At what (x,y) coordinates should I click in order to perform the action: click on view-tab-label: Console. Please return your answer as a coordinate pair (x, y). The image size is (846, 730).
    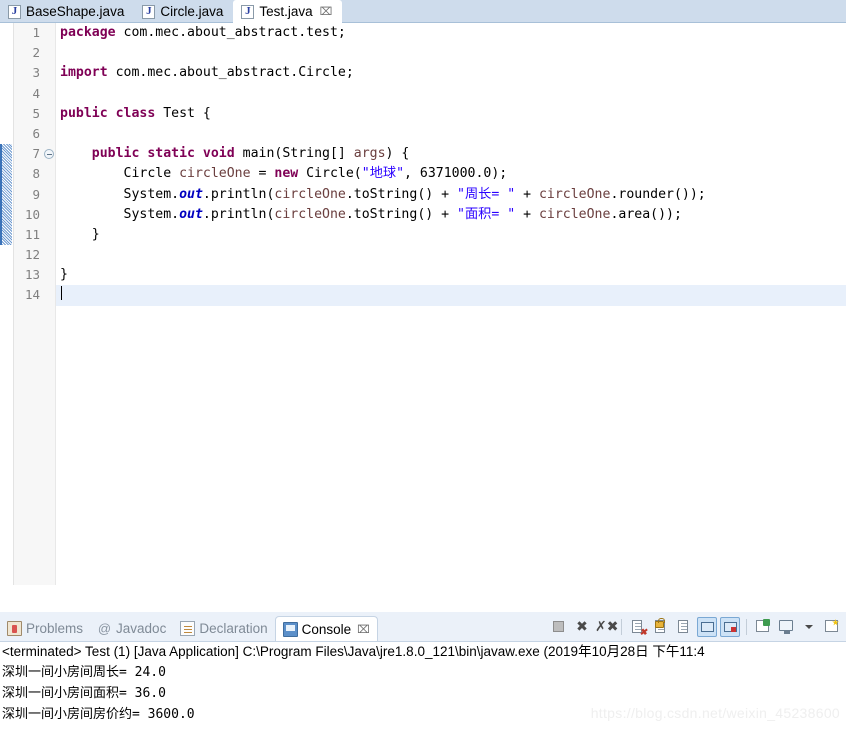
    Looking at the image, I should click on (326, 629).